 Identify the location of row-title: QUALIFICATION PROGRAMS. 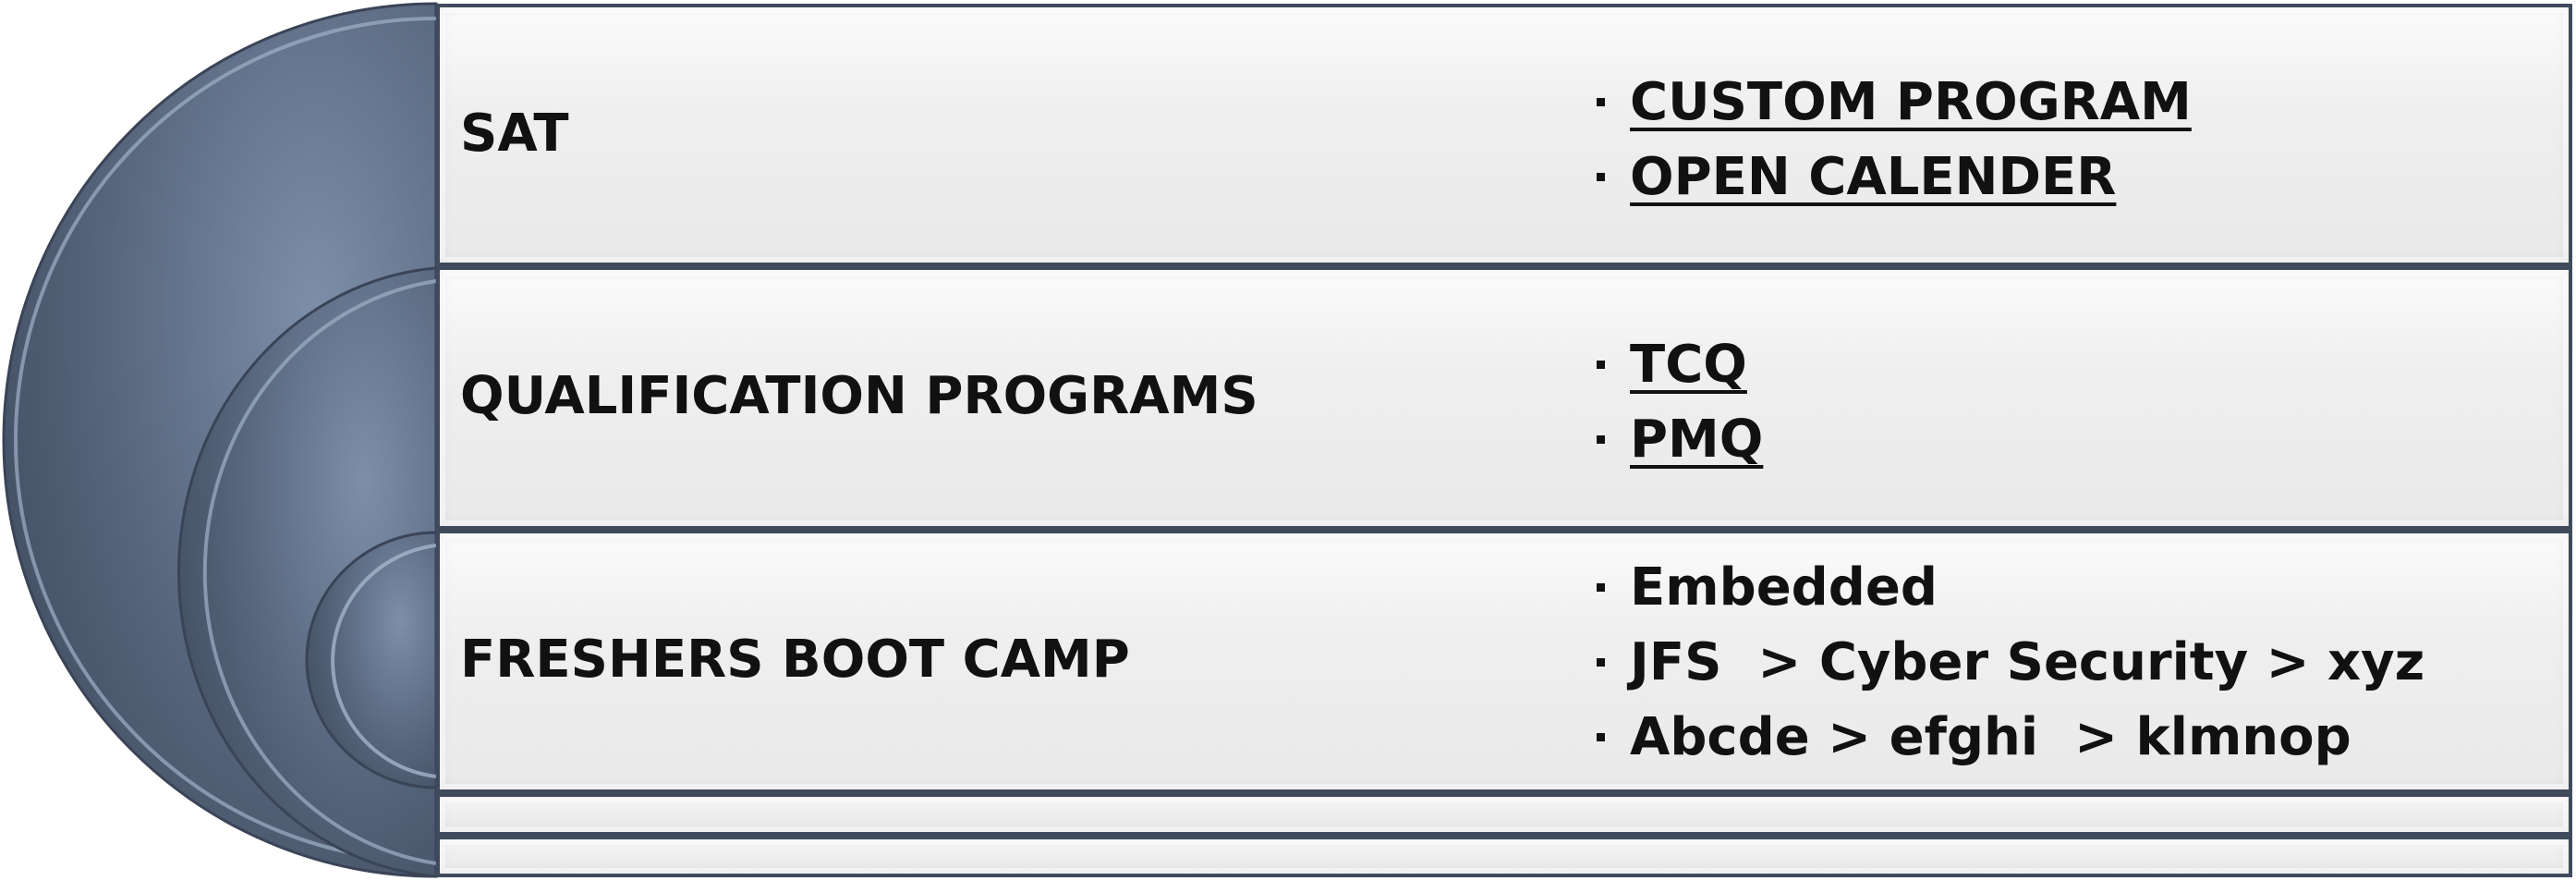
(859, 396).